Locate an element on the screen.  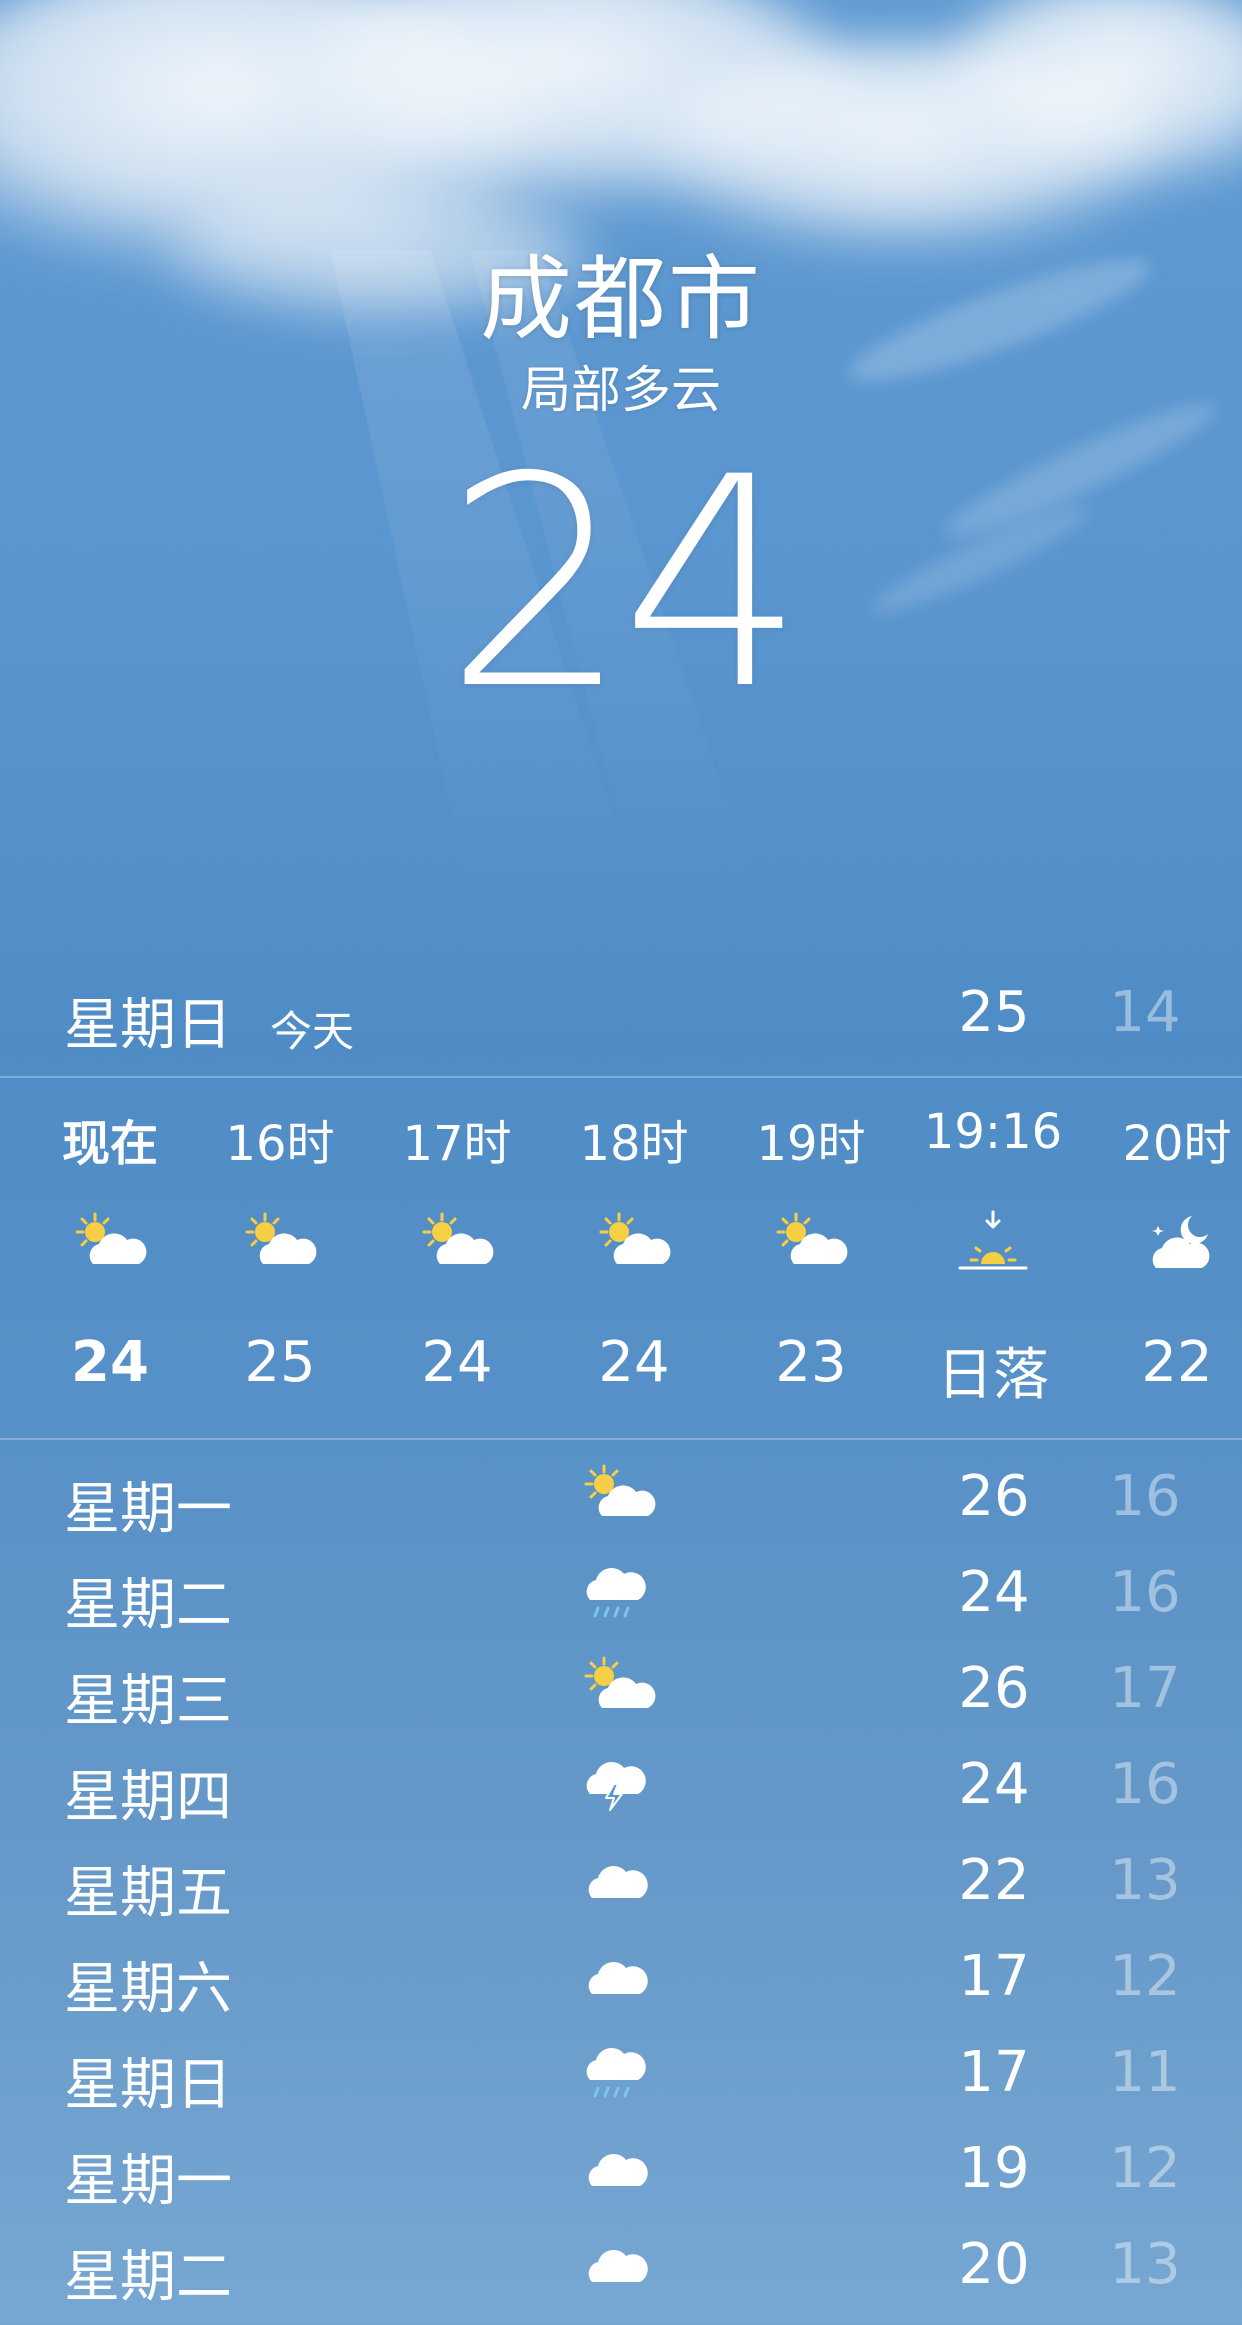
daily-row: 星期四 24 16 is located at coordinates (621, 1782).